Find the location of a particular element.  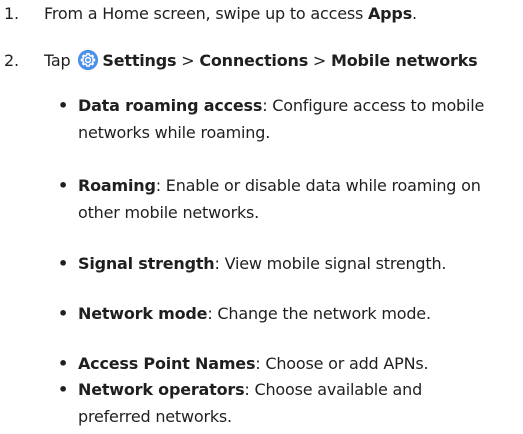

settings-term: Settings is located at coordinates (139, 60).